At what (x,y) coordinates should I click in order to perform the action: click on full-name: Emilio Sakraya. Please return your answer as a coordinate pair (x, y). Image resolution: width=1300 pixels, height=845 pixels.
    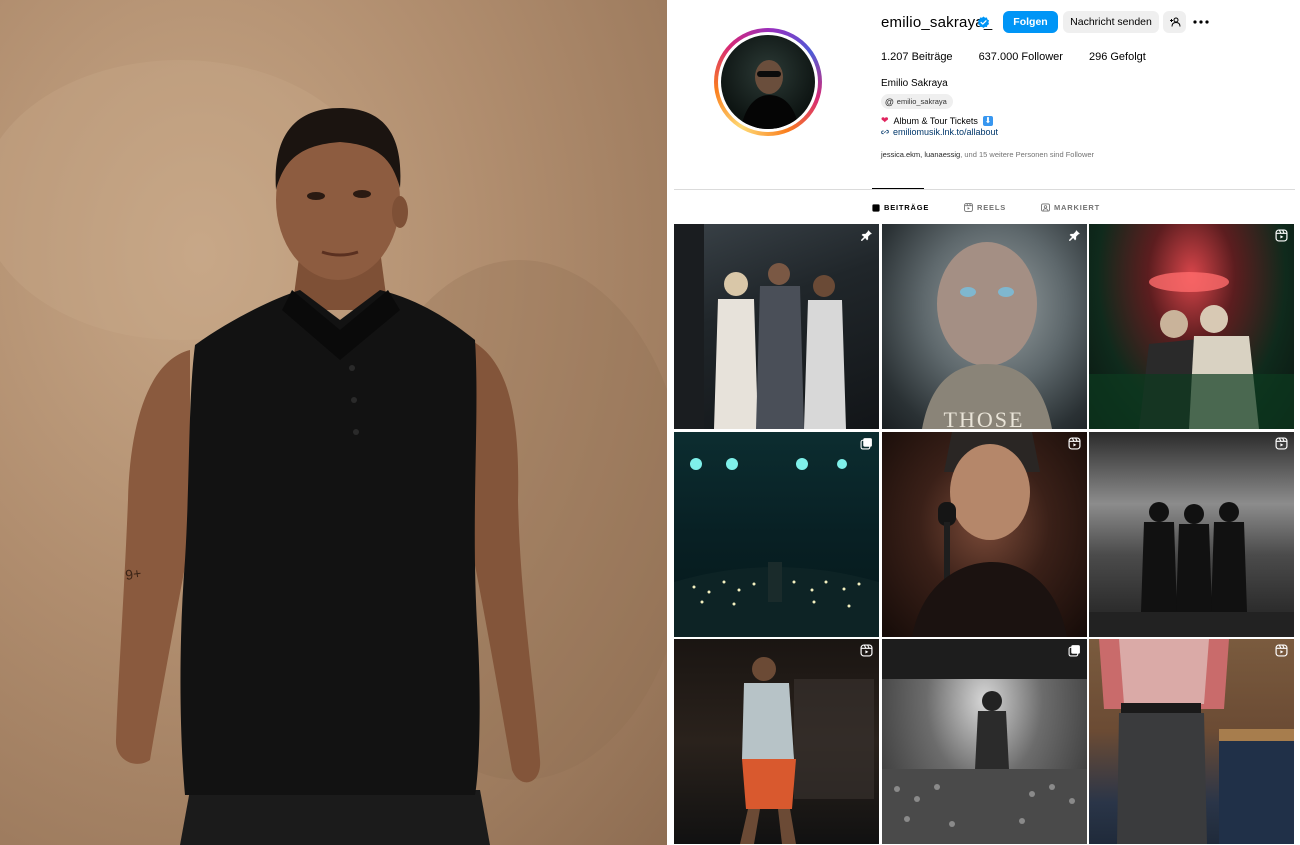
    Looking at the image, I should click on (914, 83).